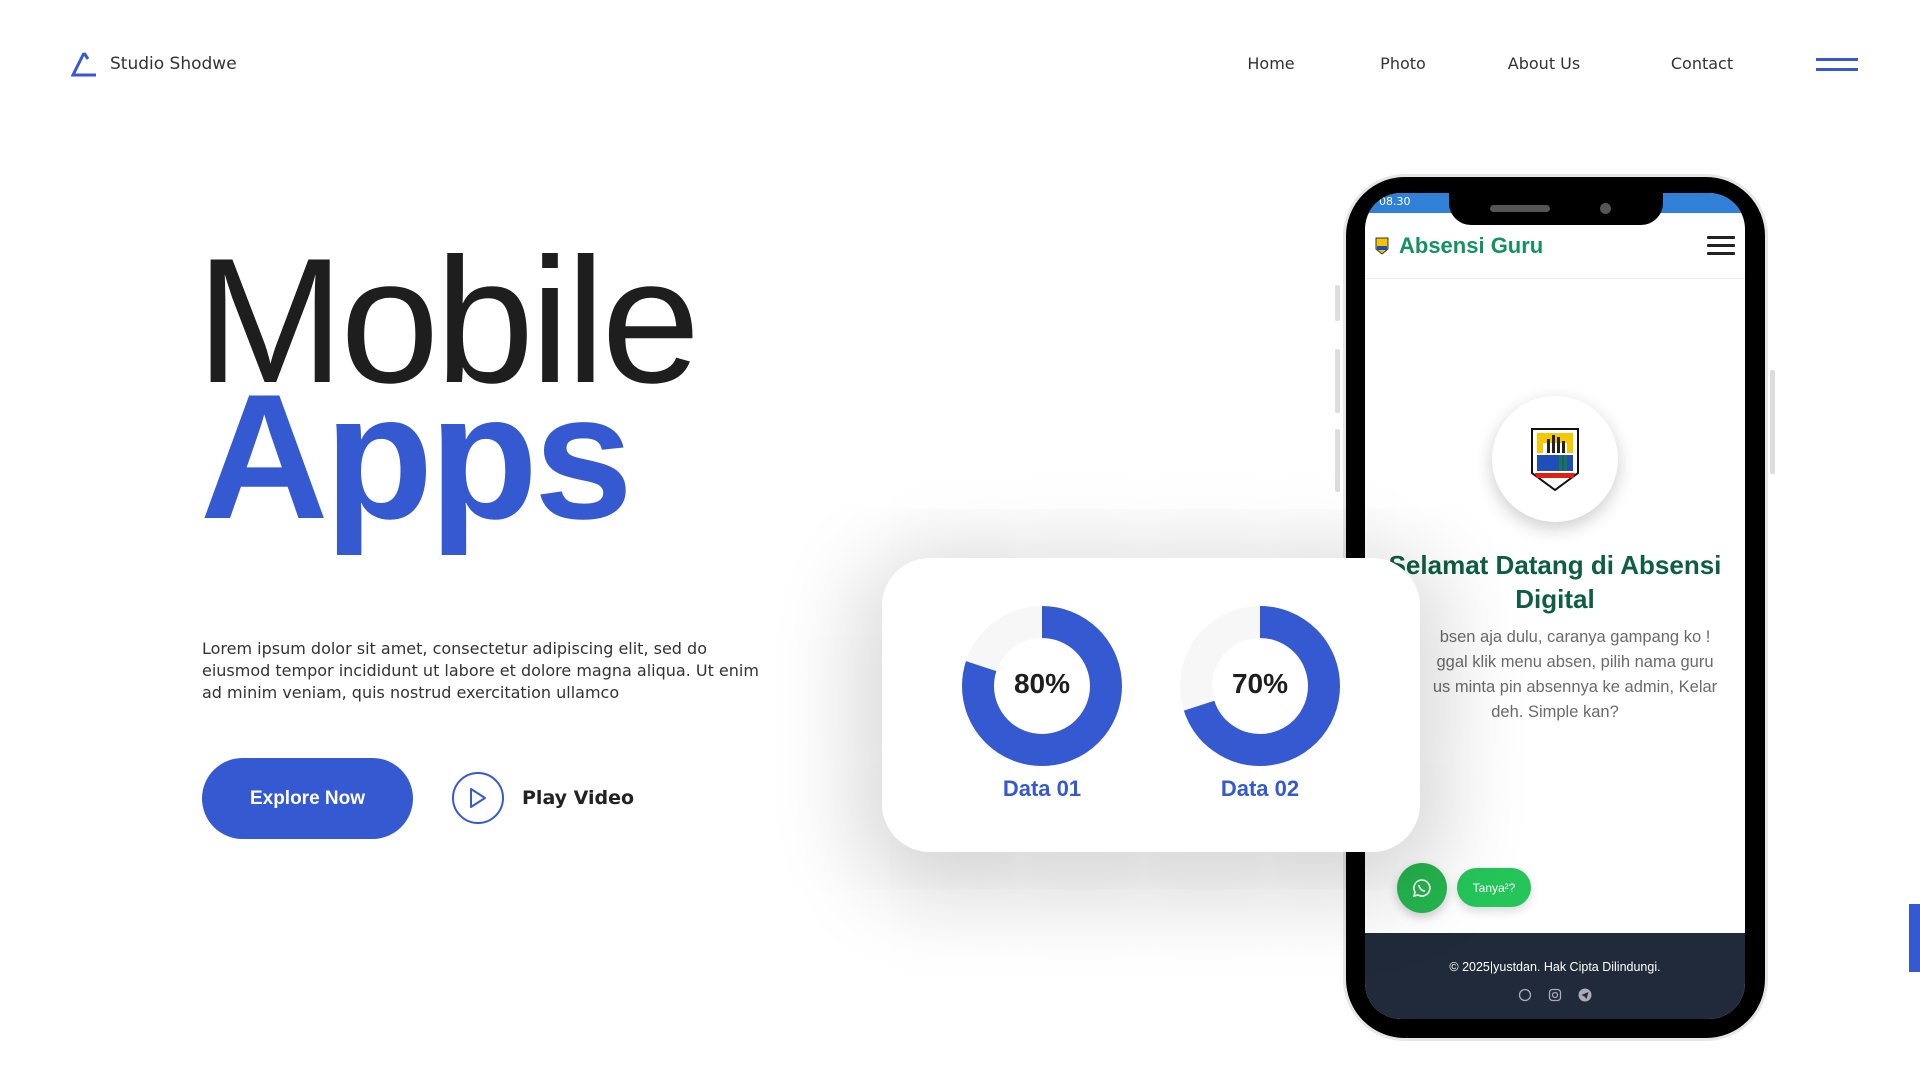  I want to click on welcome-line: ggal klik menu absen, pilih nama guru, so click(1575, 662).